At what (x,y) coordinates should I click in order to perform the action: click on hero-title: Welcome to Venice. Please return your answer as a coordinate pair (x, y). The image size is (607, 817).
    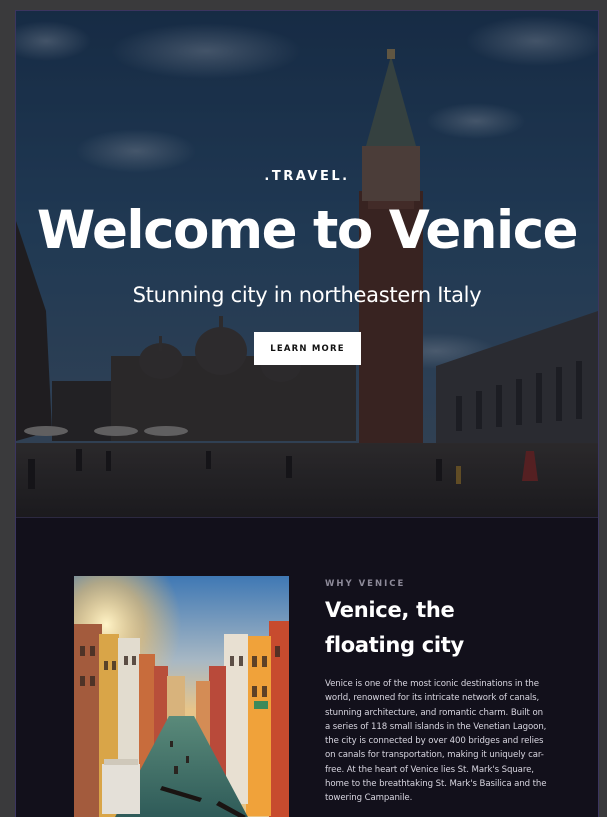
    Looking at the image, I should click on (307, 230).